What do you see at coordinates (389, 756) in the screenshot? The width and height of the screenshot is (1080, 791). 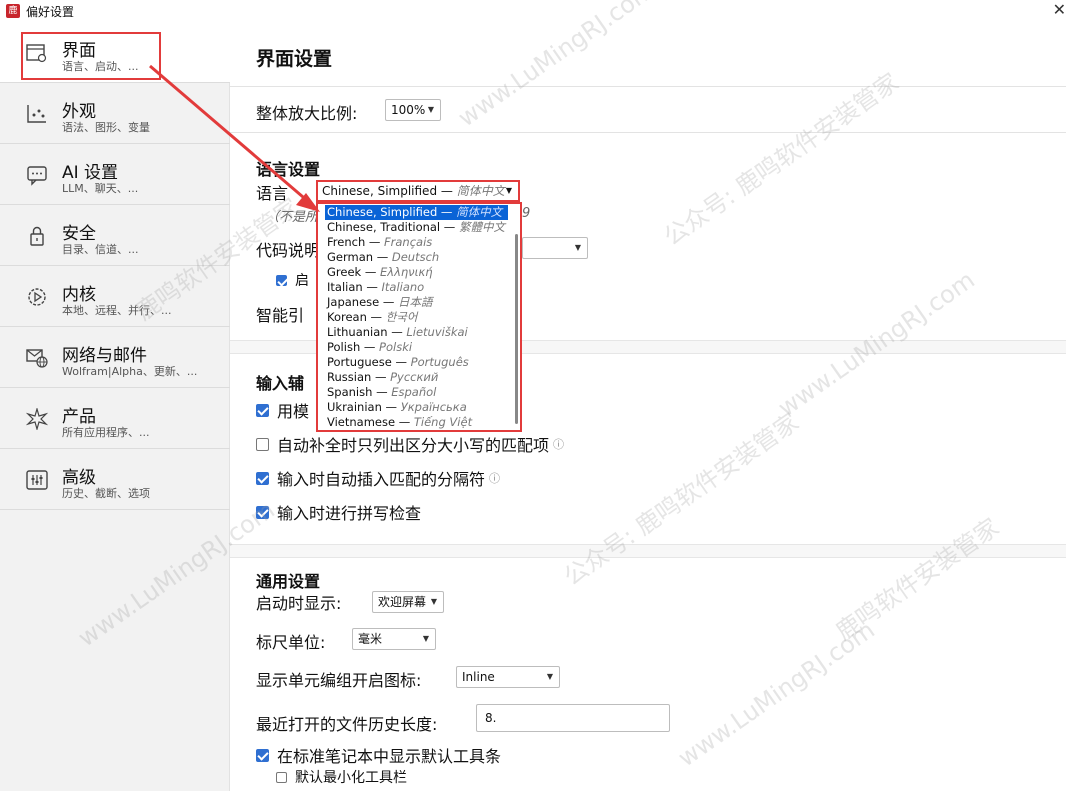 I see `toolbar-checkbox-label: 在标准笔记本中显示默认工具条` at bounding box center [389, 756].